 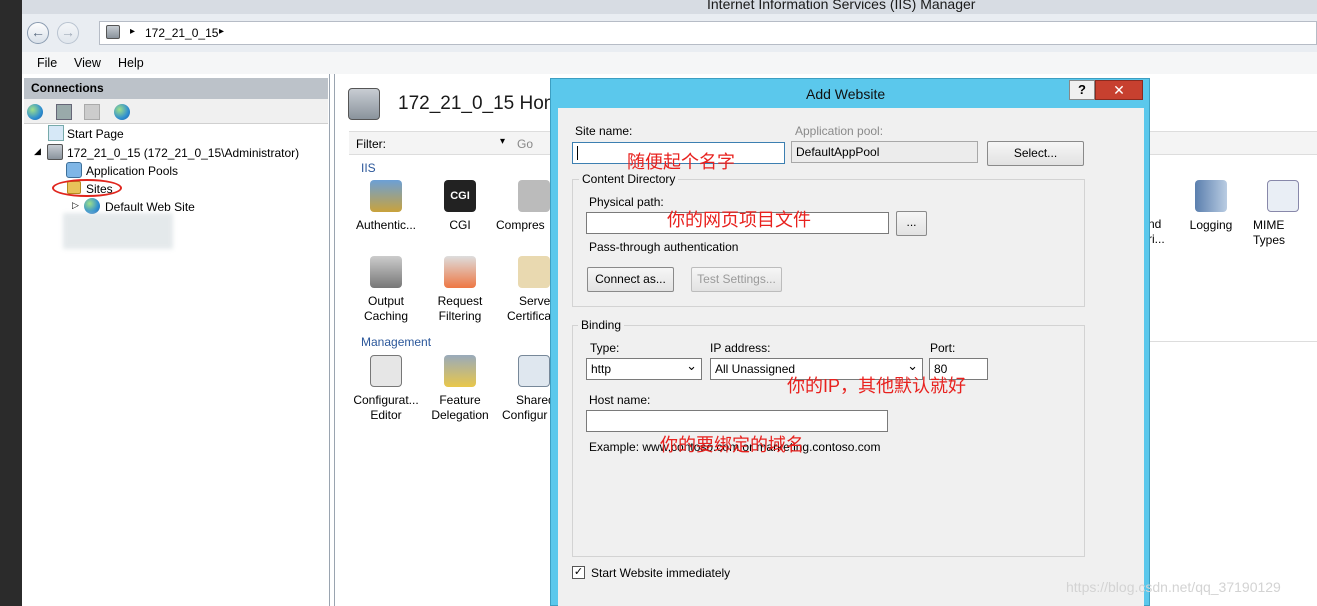 I want to click on back-button: ←, so click(x=38, y=33).